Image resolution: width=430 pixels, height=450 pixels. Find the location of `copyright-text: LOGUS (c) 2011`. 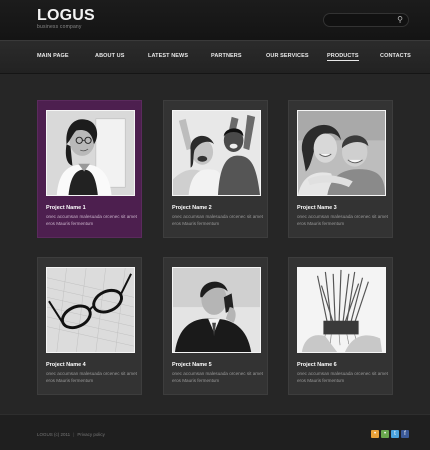

copyright-text: LOGUS (c) 2011 is located at coordinates (54, 434).